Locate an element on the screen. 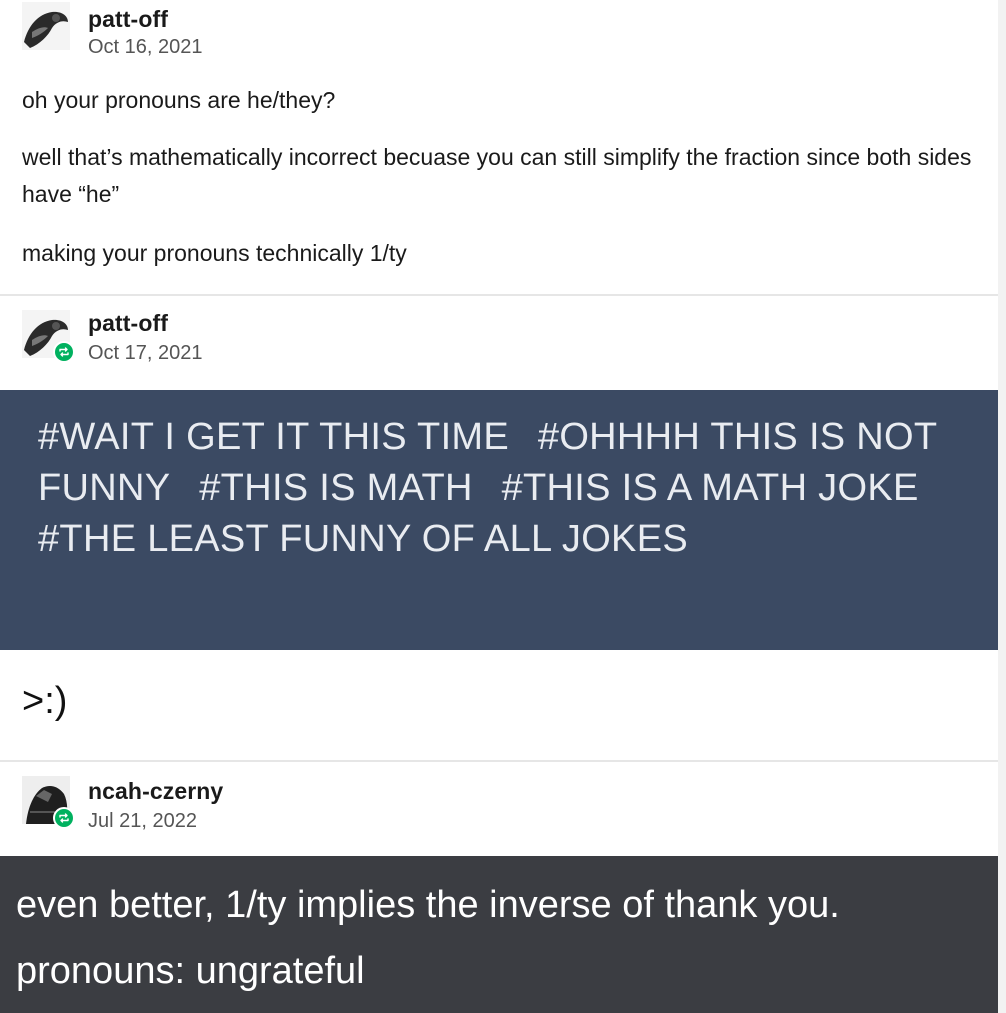 This screenshot has width=1006, height=1013. avatar-image-icon is located at coordinates (46, 26).